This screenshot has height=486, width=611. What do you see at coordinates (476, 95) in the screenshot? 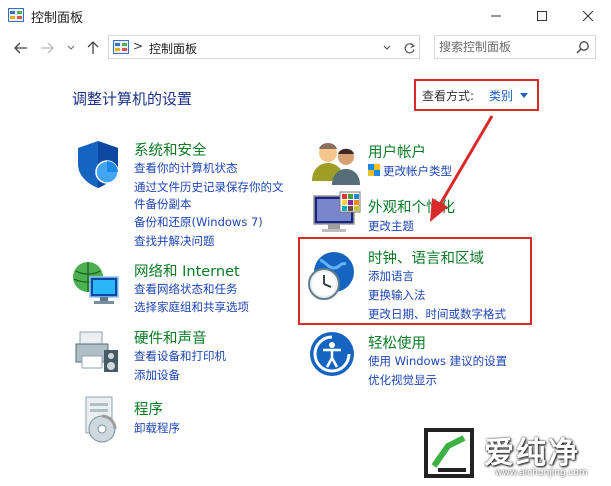
I see `view-by-selector: 查看方式: 类别` at bounding box center [476, 95].